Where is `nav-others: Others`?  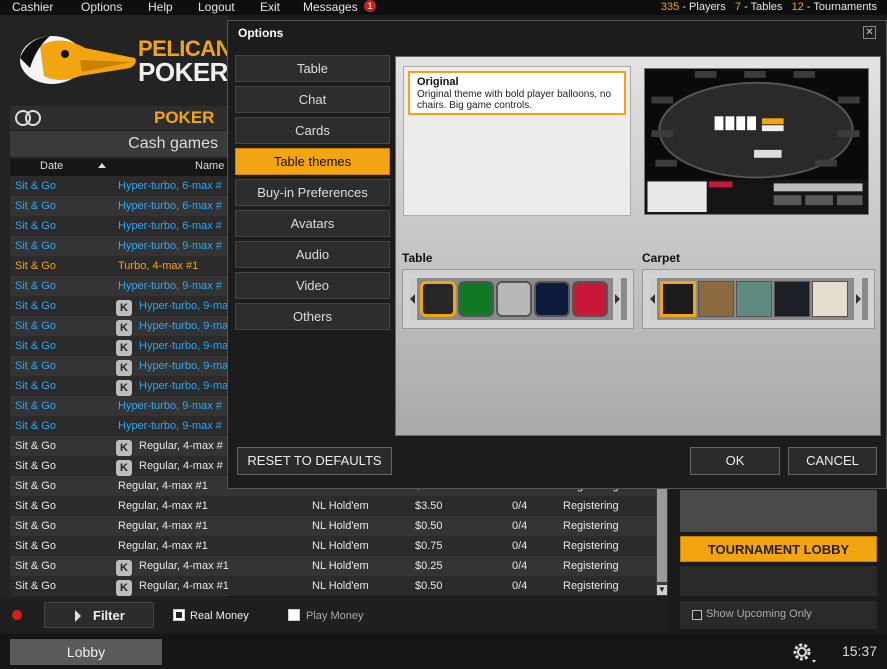
nav-others: Others is located at coordinates (312, 316).